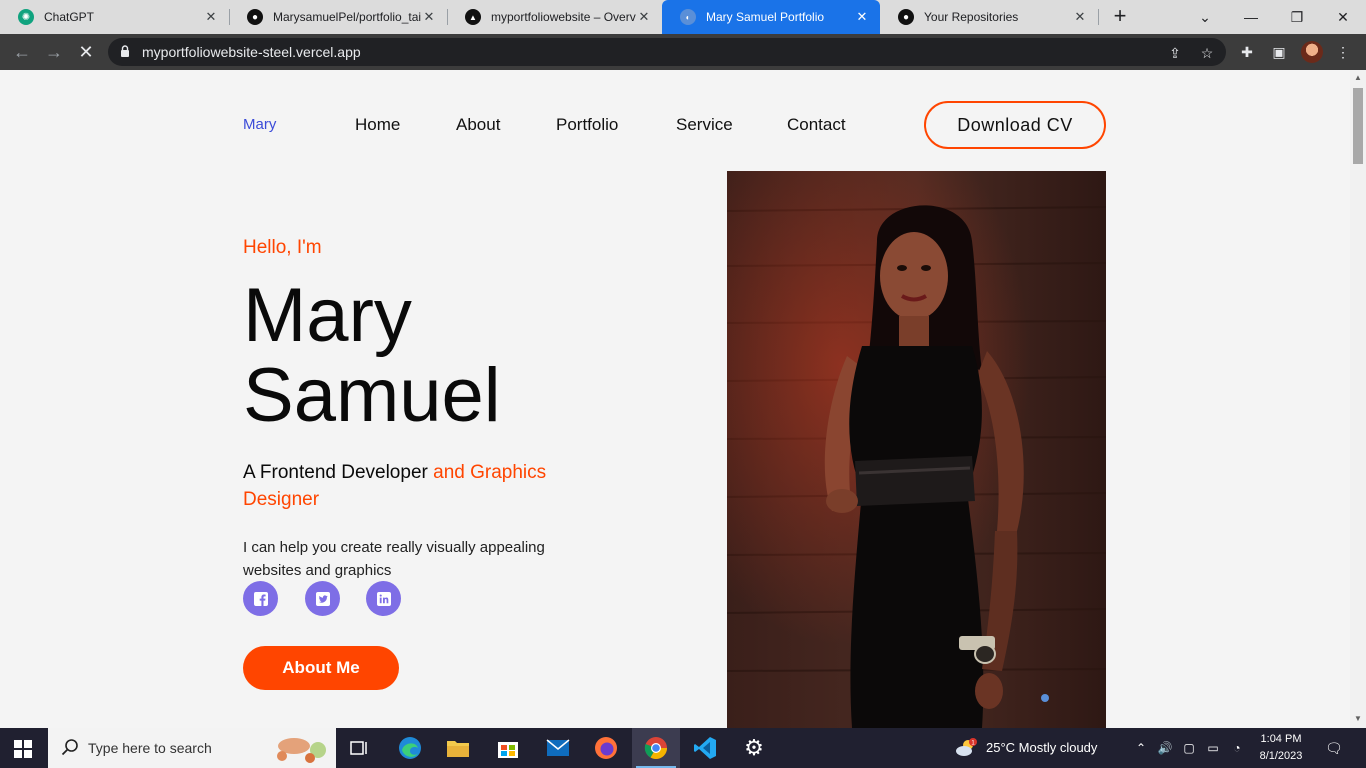  I want to click on tab-your-repositories: ● Your Repositories ✕, so click(989, 17).